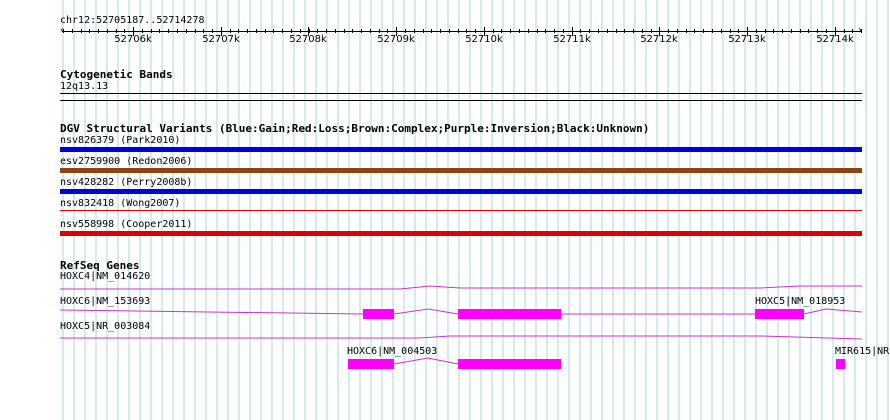 This screenshot has width=890, height=420. I want to click on gene-label-hoxc6-nm004503: HOXC6|NM_004503, so click(392, 352).